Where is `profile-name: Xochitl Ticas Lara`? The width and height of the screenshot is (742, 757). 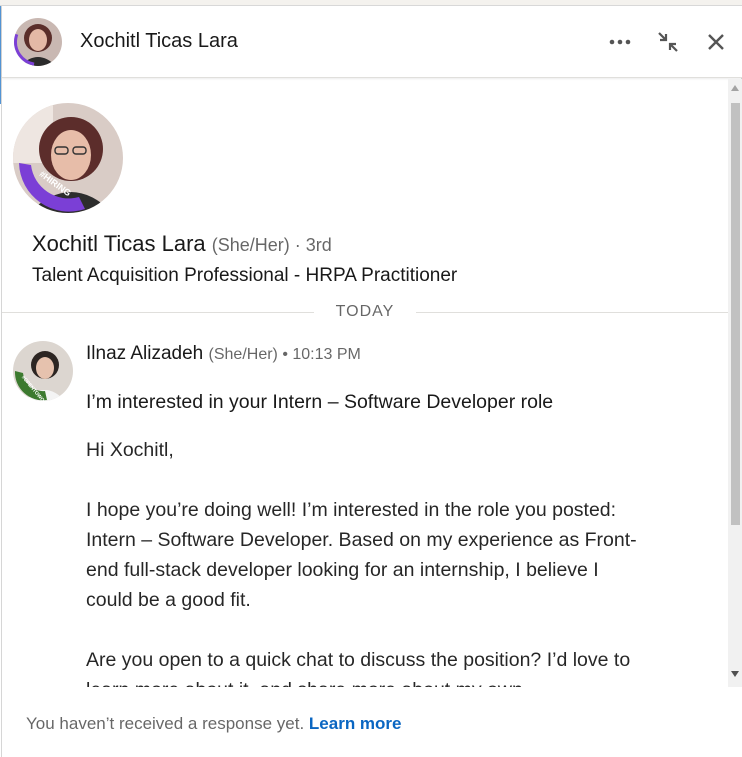 profile-name: Xochitl Ticas Lara is located at coordinates (119, 243).